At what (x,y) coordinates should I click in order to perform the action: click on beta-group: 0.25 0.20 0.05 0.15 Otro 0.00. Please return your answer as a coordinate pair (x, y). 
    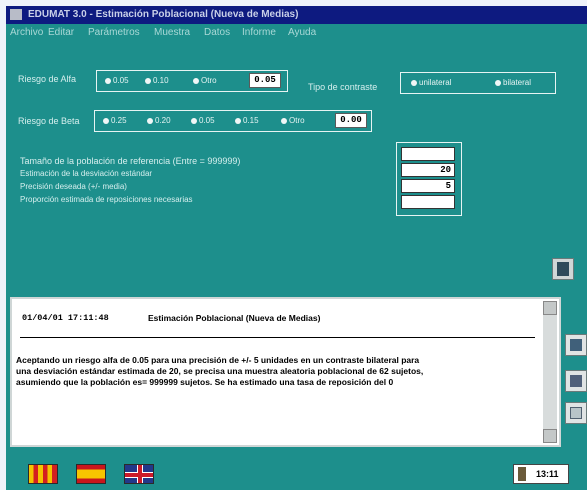
    Looking at the image, I should click on (233, 121).